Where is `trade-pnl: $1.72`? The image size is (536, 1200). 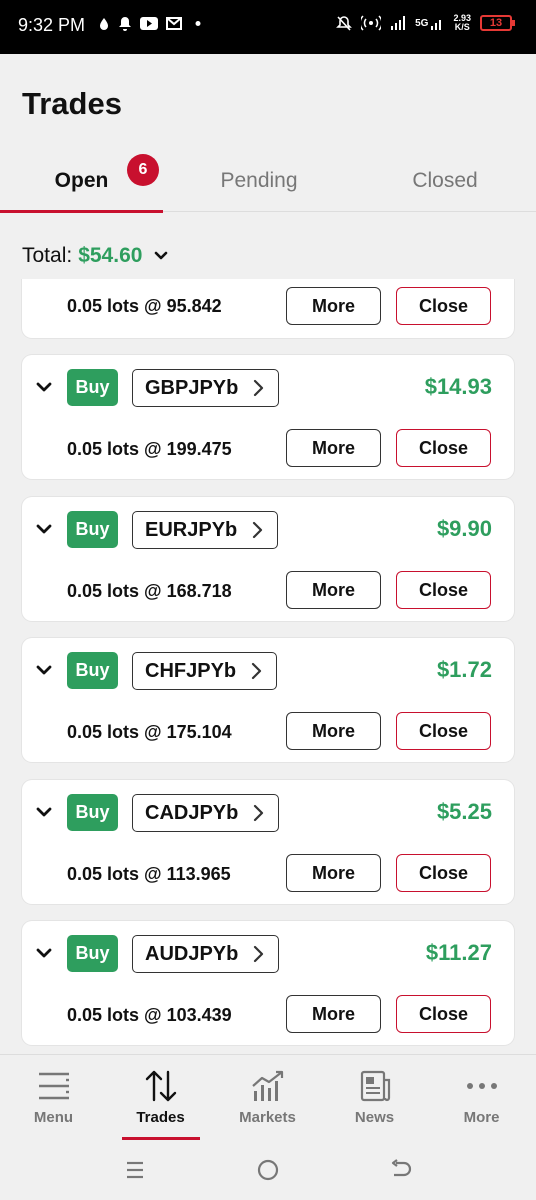
trade-pnl: $1.72 is located at coordinates (464, 669).